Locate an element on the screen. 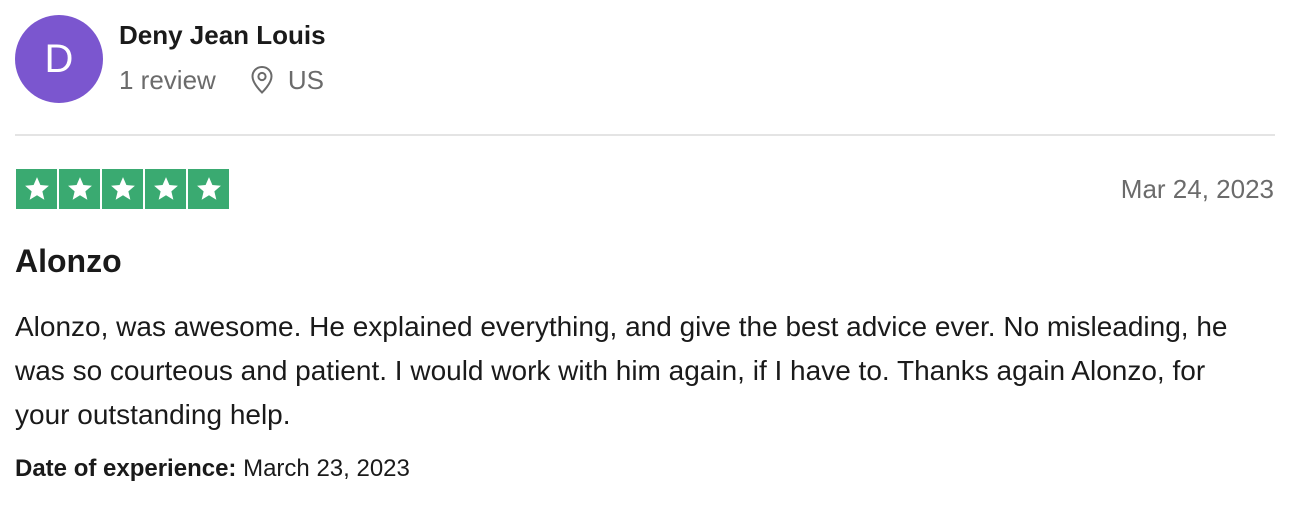  divider is located at coordinates (645, 135).